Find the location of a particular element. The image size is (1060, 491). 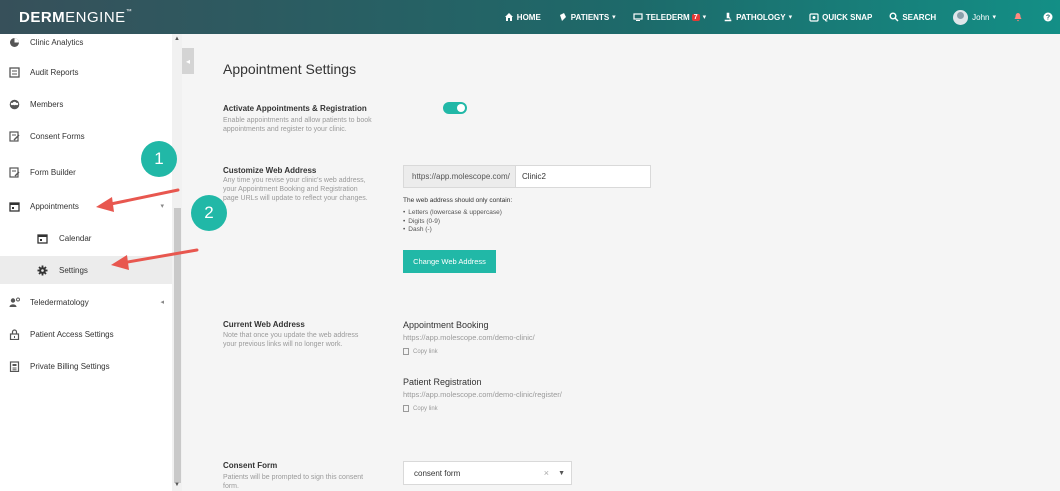

sidebar-item-appointments: Appointments ▾ is located at coordinates (86, 206).